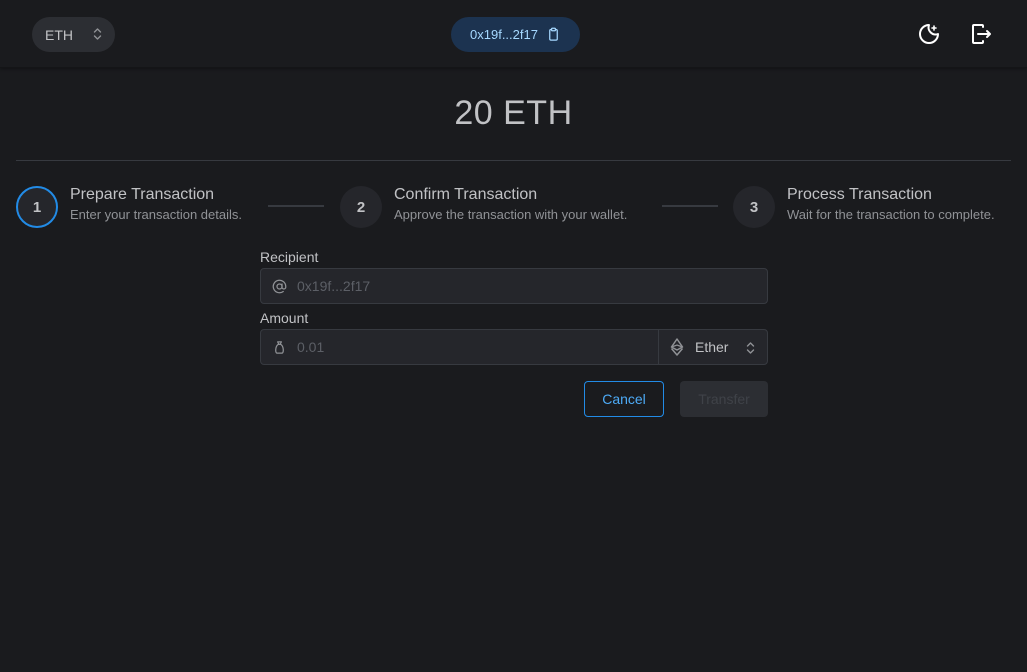  I want to click on step-description: Wait for the transaction to complete., so click(891, 214).